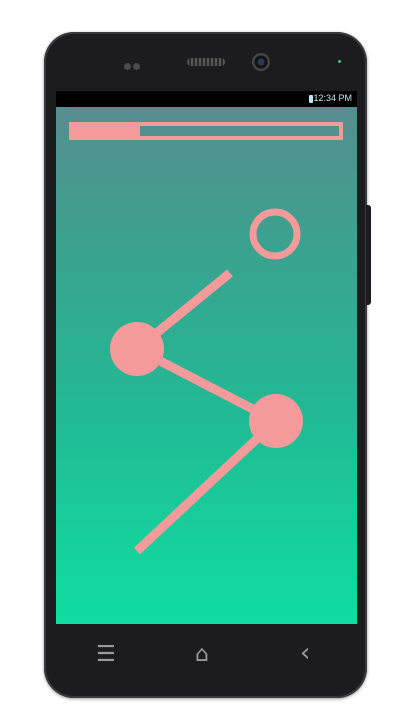 The height and width of the screenshot is (723, 408). What do you see at coordinates (202, 655) in the screenshot?
I see `home-icon: ⌂` at bounding box center [202, 655].